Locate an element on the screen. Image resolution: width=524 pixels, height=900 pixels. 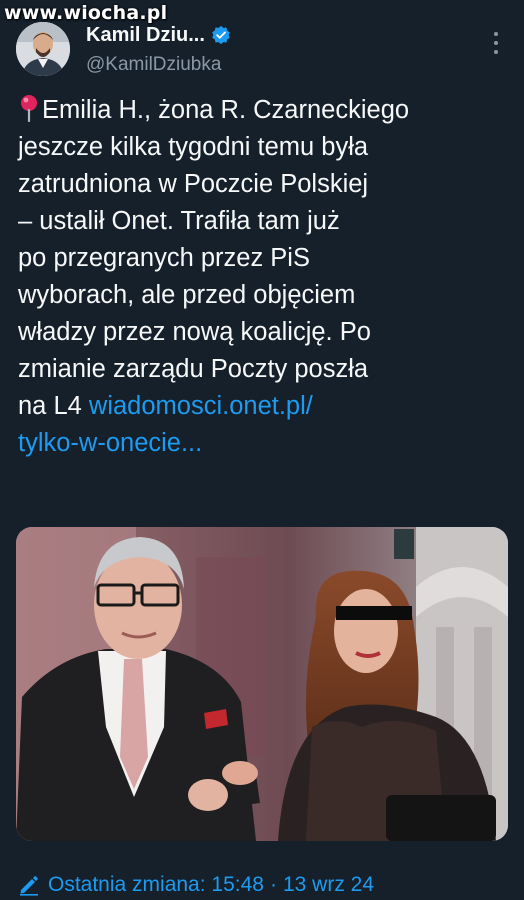
edited-date: 13 wrz 24 is located at coordinates (328, 884).